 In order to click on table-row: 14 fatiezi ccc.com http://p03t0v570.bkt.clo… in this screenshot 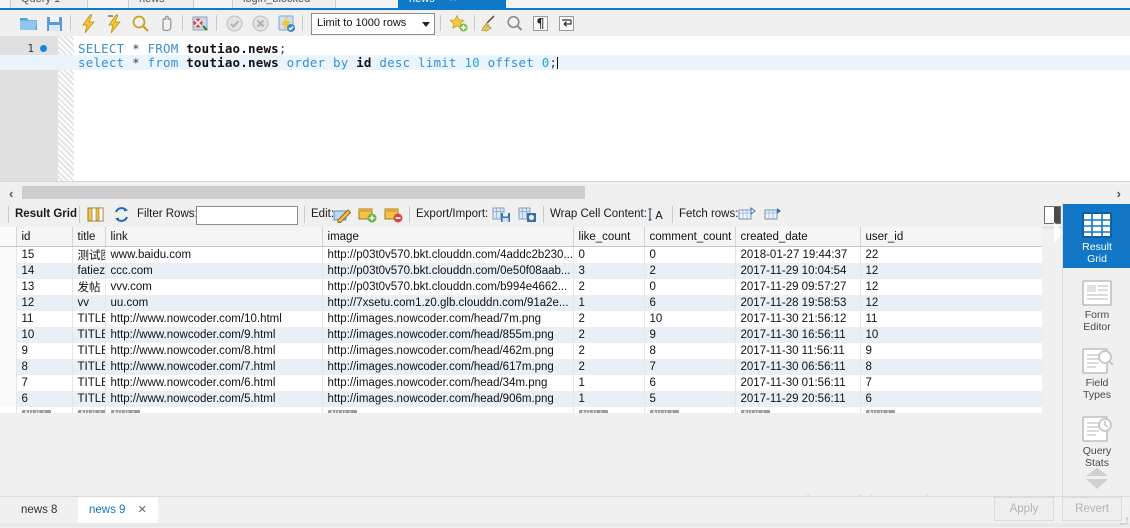, I will do `click(521, 271)`.